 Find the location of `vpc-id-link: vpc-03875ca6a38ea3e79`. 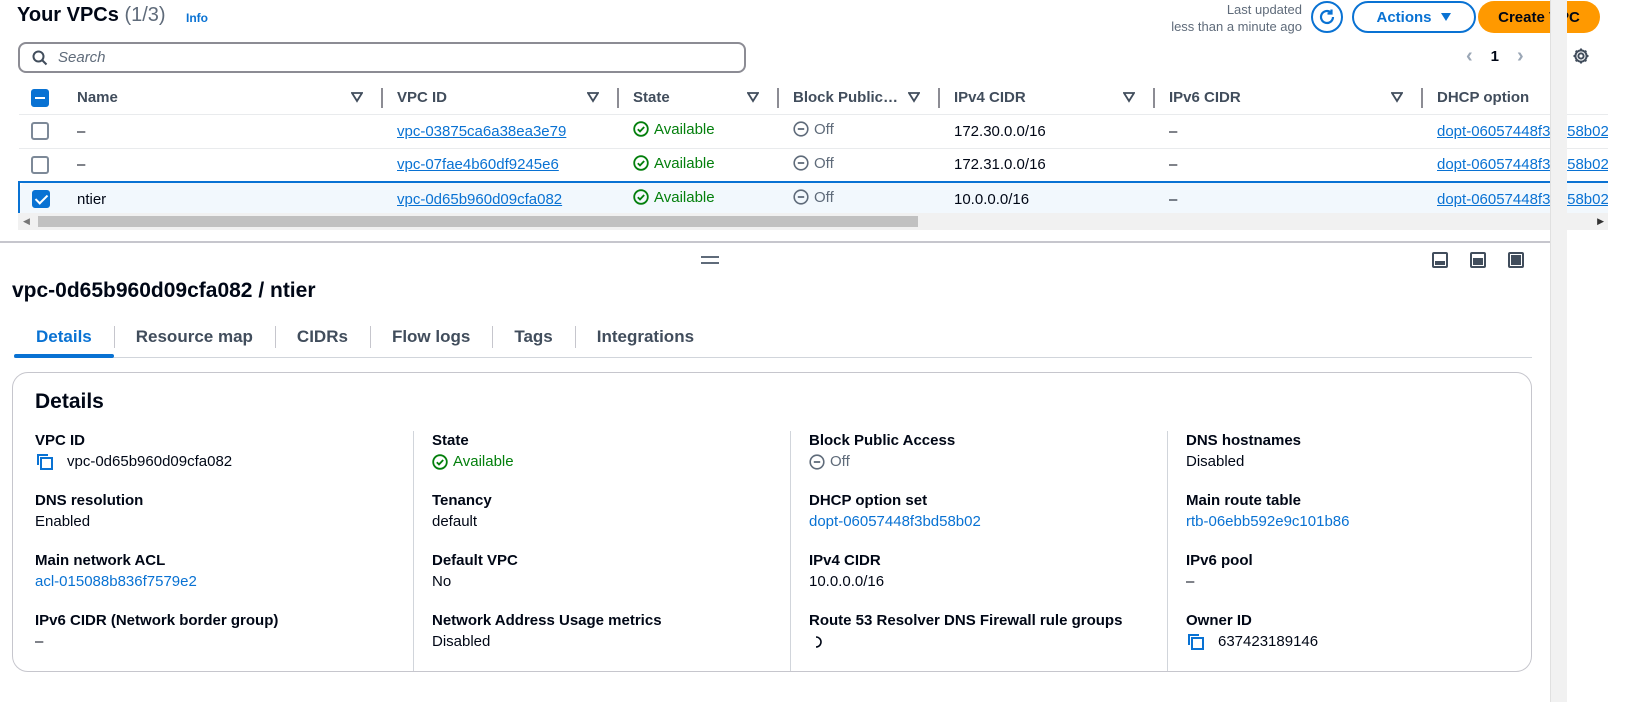

vpc-id-link: vpc-03875ca6a38ea3e79 is located at coordinates (481, 131).